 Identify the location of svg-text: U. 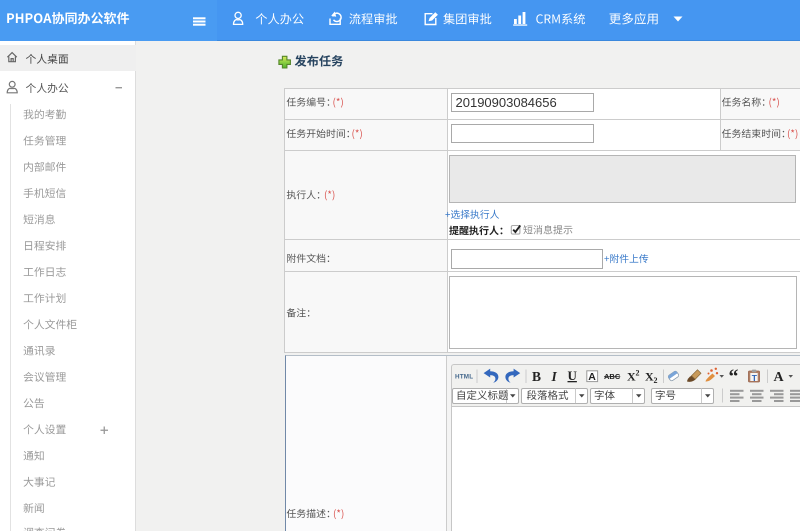
(573, 375).